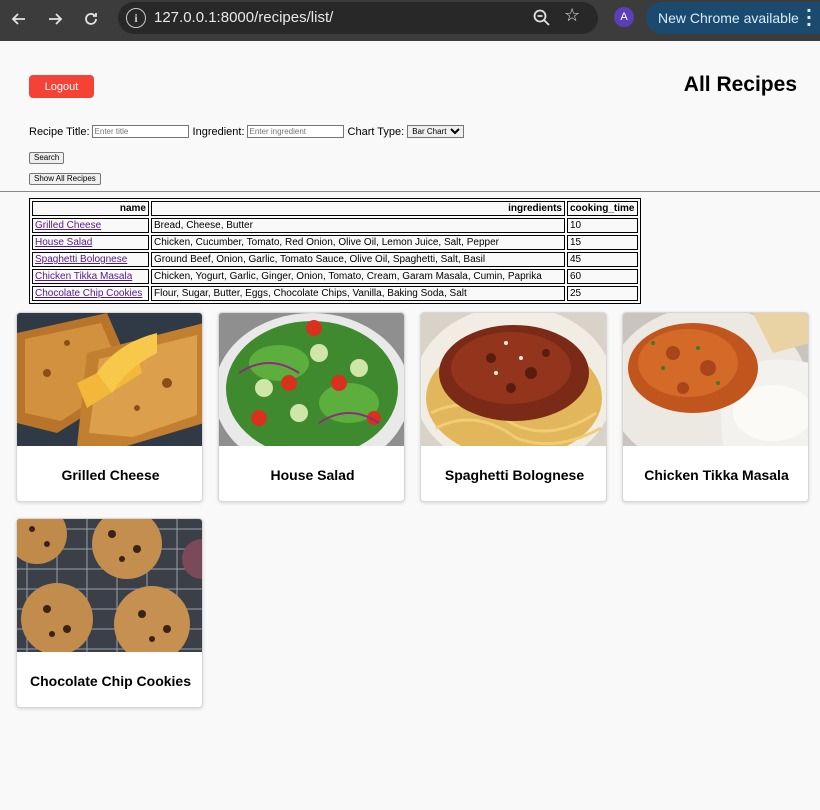  I want to click on divider, so click(410, 191).